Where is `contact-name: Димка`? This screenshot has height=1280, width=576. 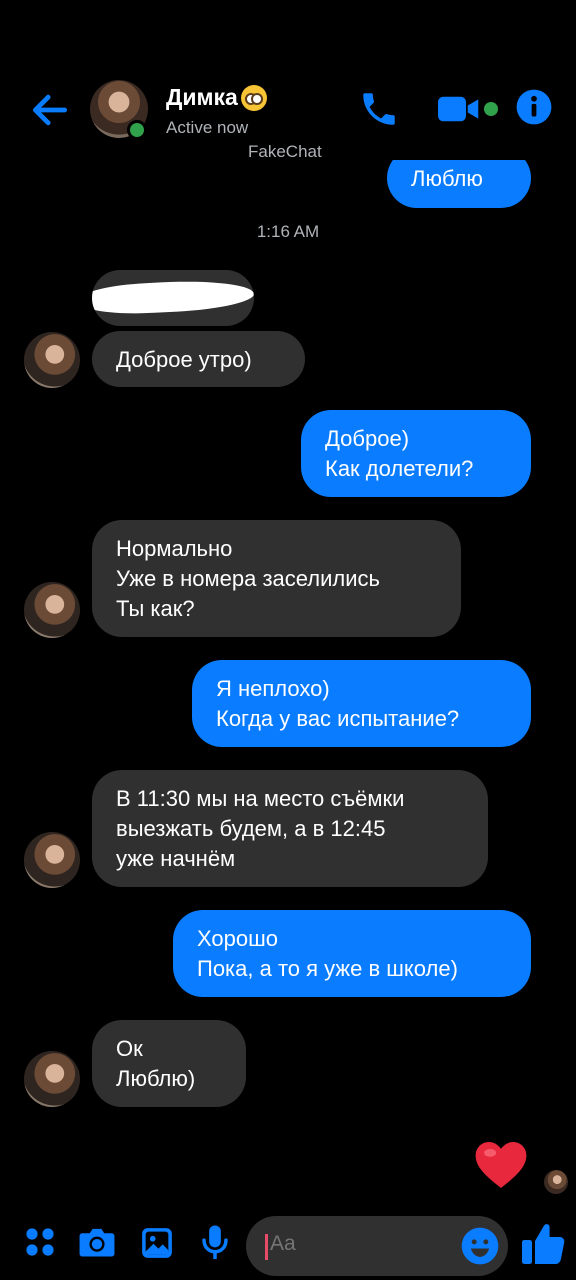 contact-name: Димка is located at coordinates (216, 97).